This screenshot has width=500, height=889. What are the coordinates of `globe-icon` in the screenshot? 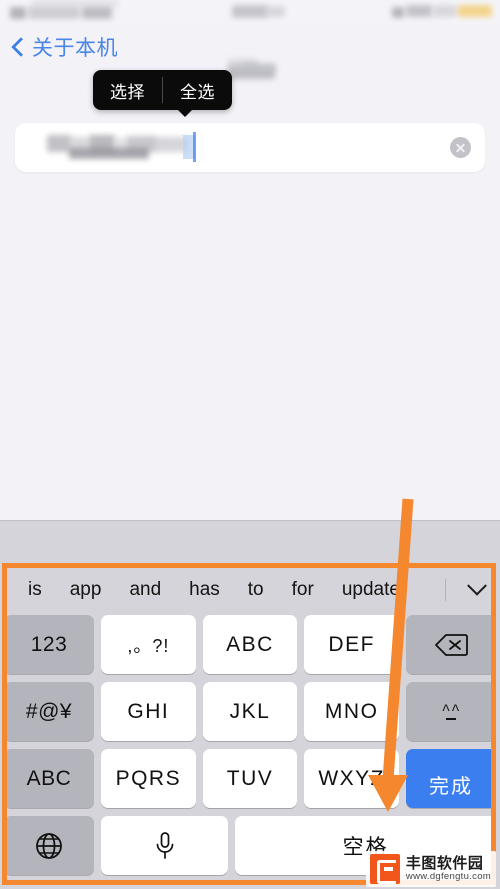 It's located at (49, 845).